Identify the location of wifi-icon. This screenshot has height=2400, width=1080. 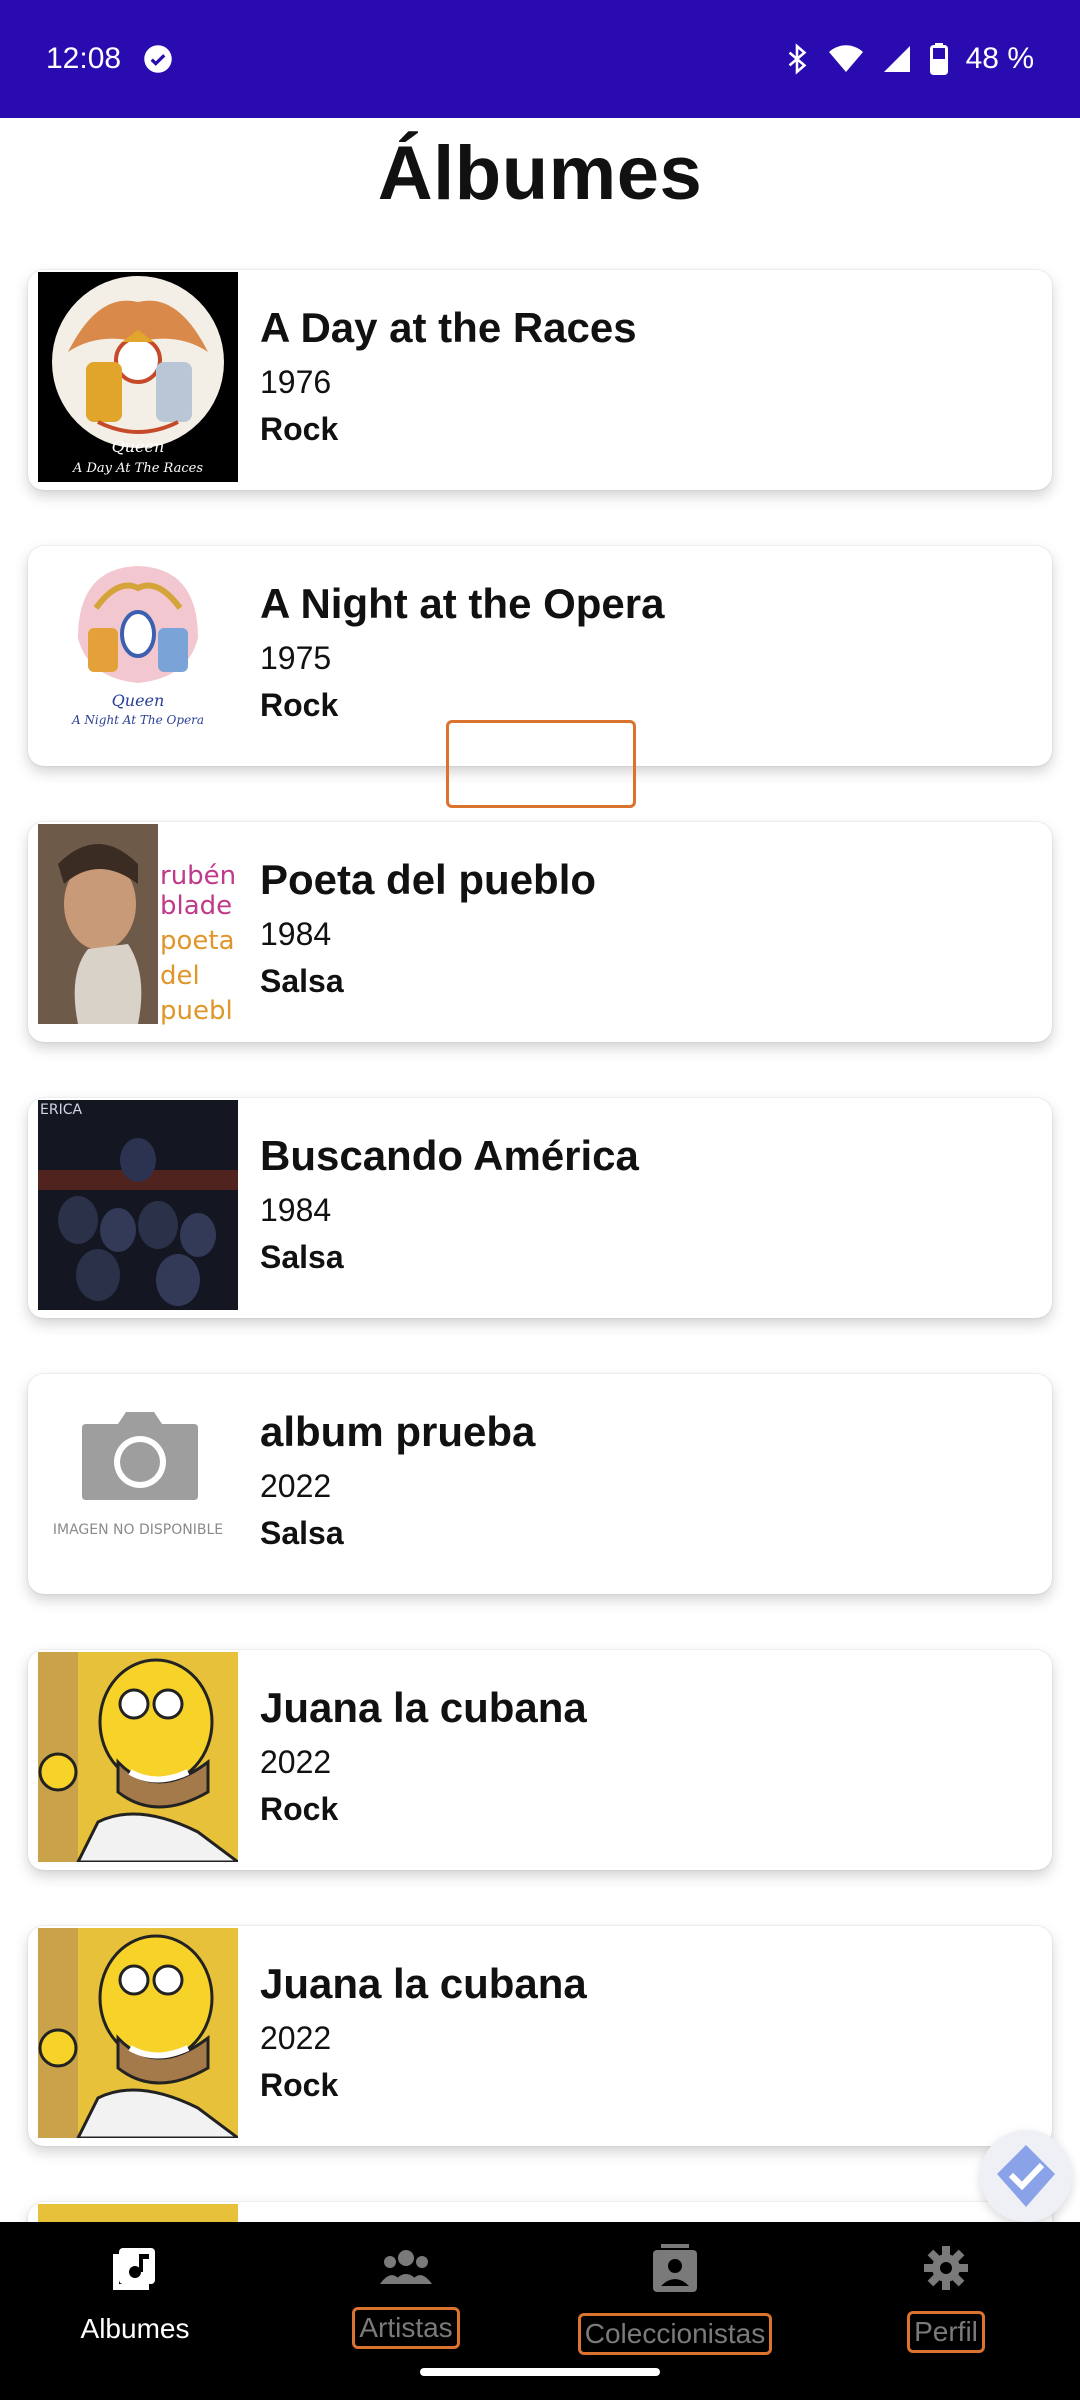
(846, 59).